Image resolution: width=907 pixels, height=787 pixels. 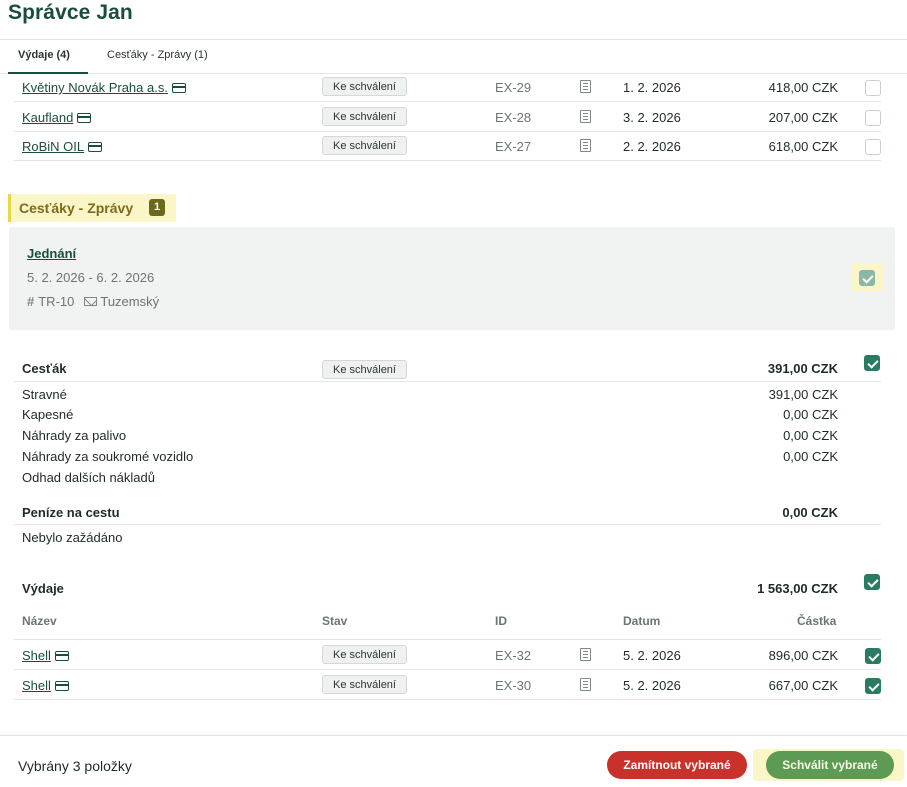 I want to click on expense-id: EX-30, so click(x=513, y=685).